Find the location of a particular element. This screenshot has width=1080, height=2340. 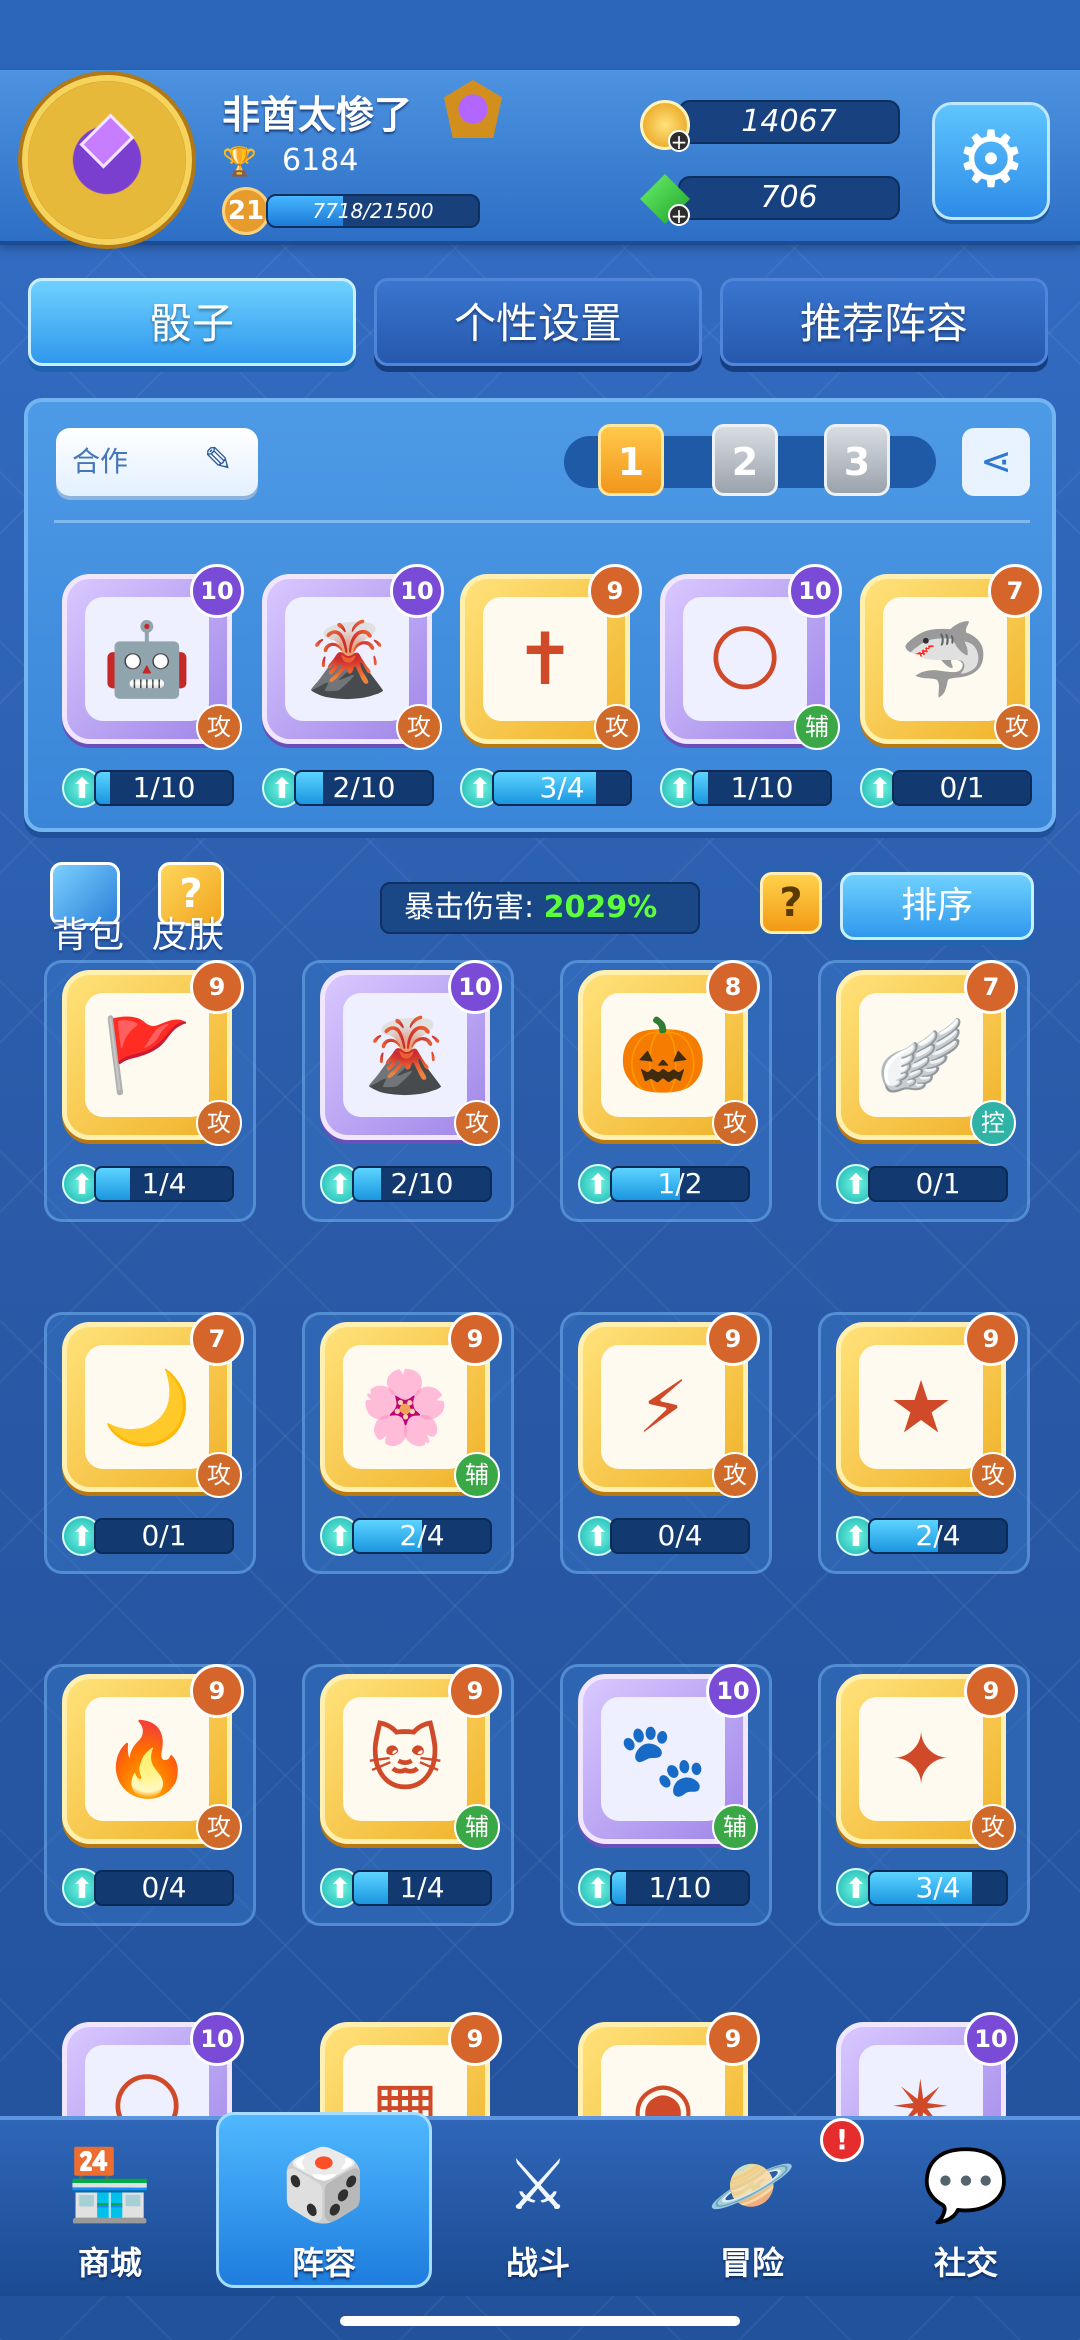

deck-slot-1: 1 is located at coordinates (631, 460).